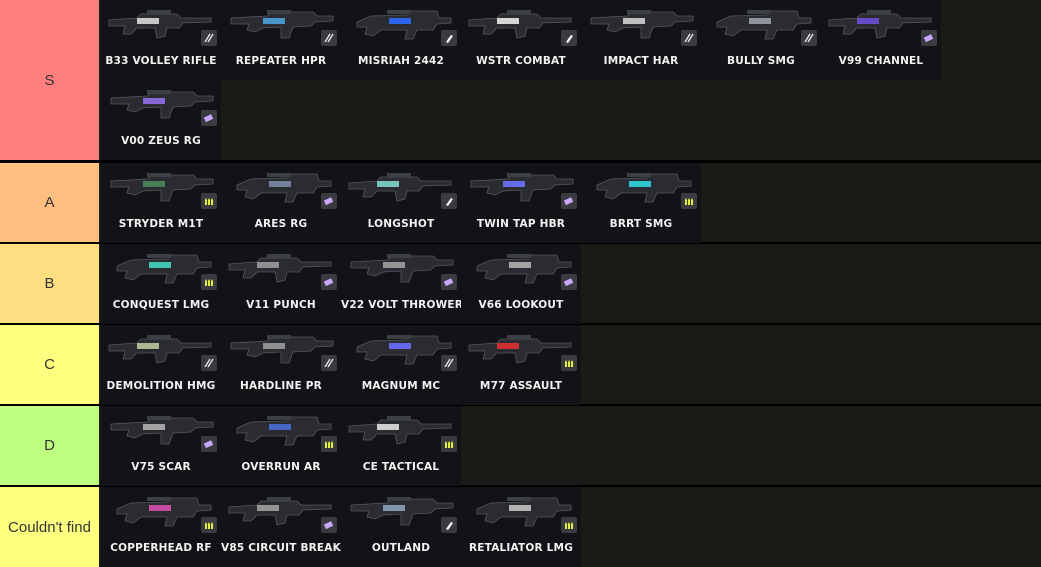  I want to click on tier-label: B, so click(49, 283).